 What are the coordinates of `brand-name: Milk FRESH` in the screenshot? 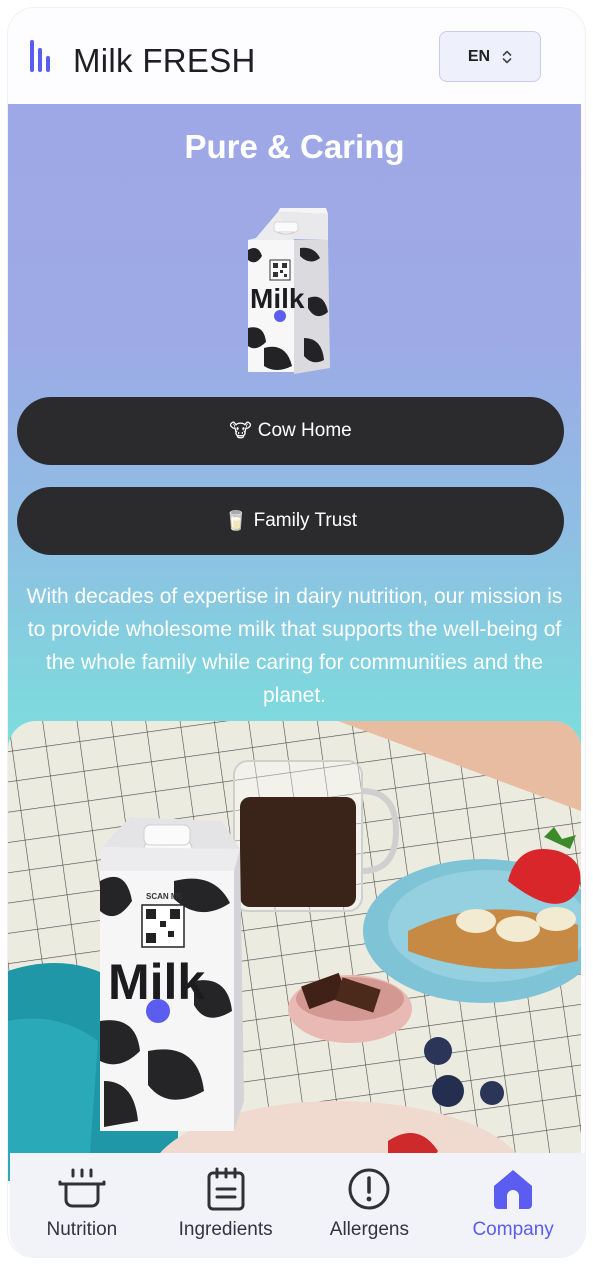 It's located at (164, 60).